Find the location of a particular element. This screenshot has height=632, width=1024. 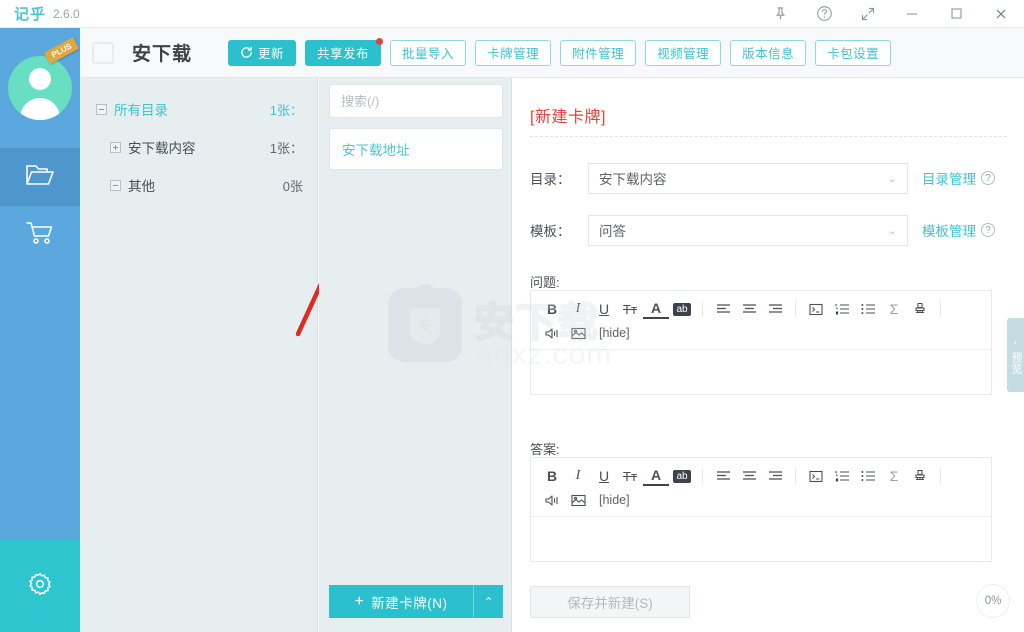

answer-label: 答案: is located at coordinates (545, 449).